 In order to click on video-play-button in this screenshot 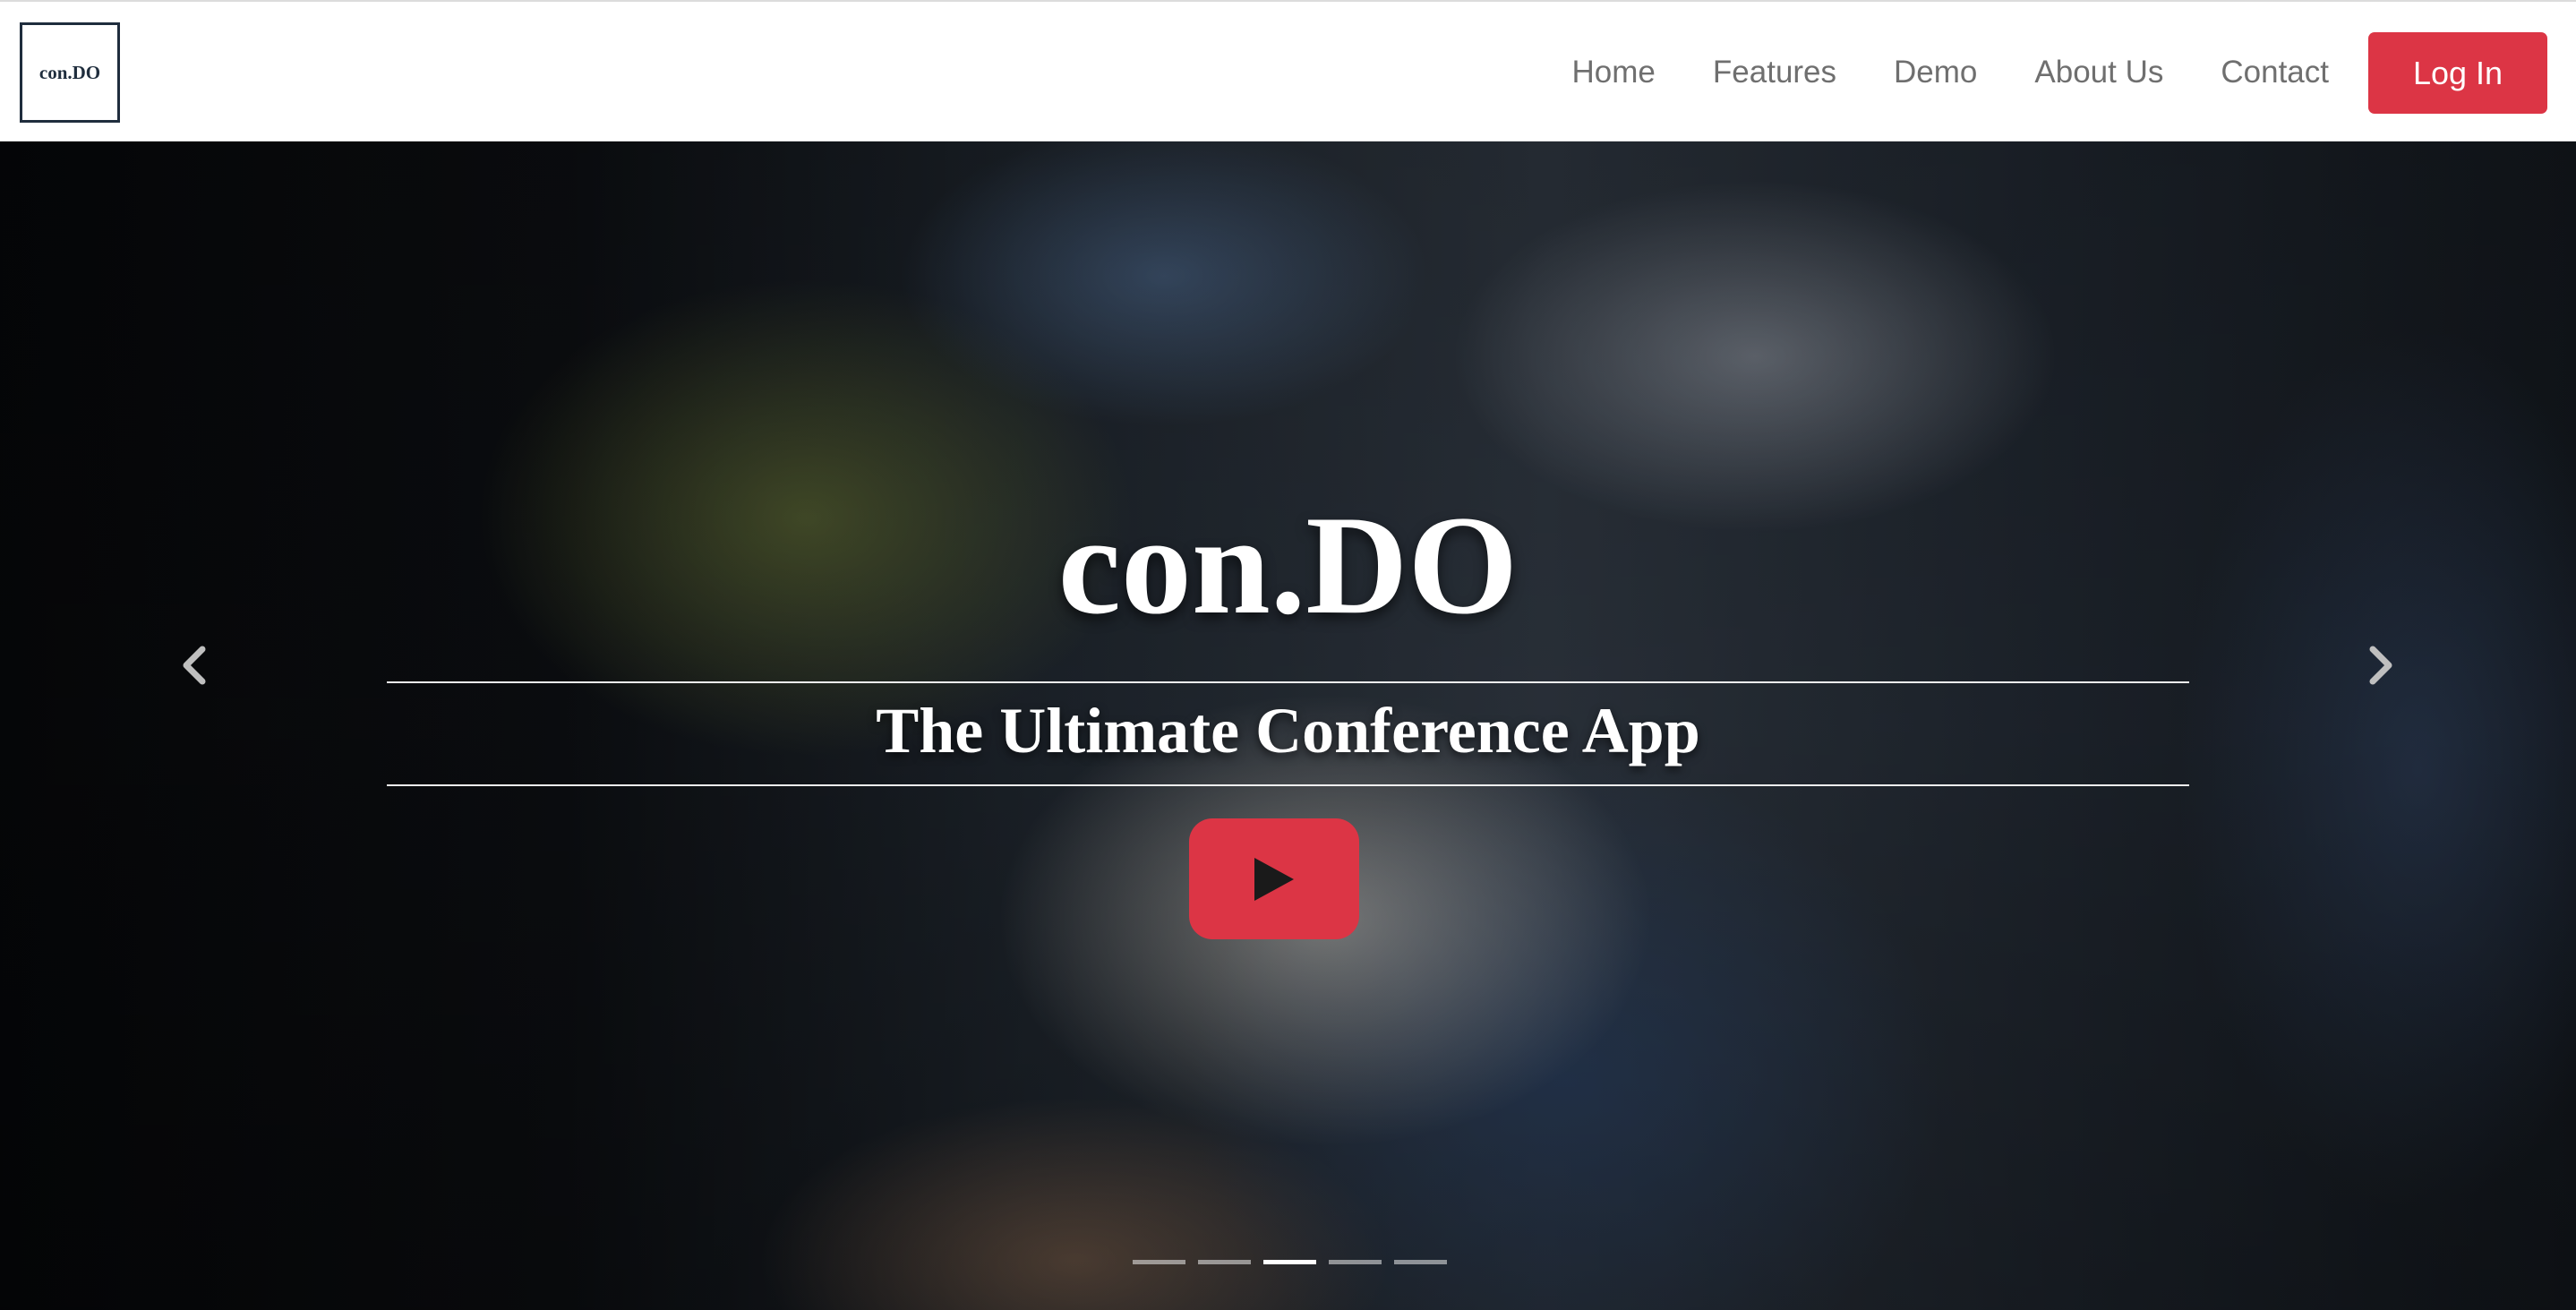, I will do `click(1274, 878)`.